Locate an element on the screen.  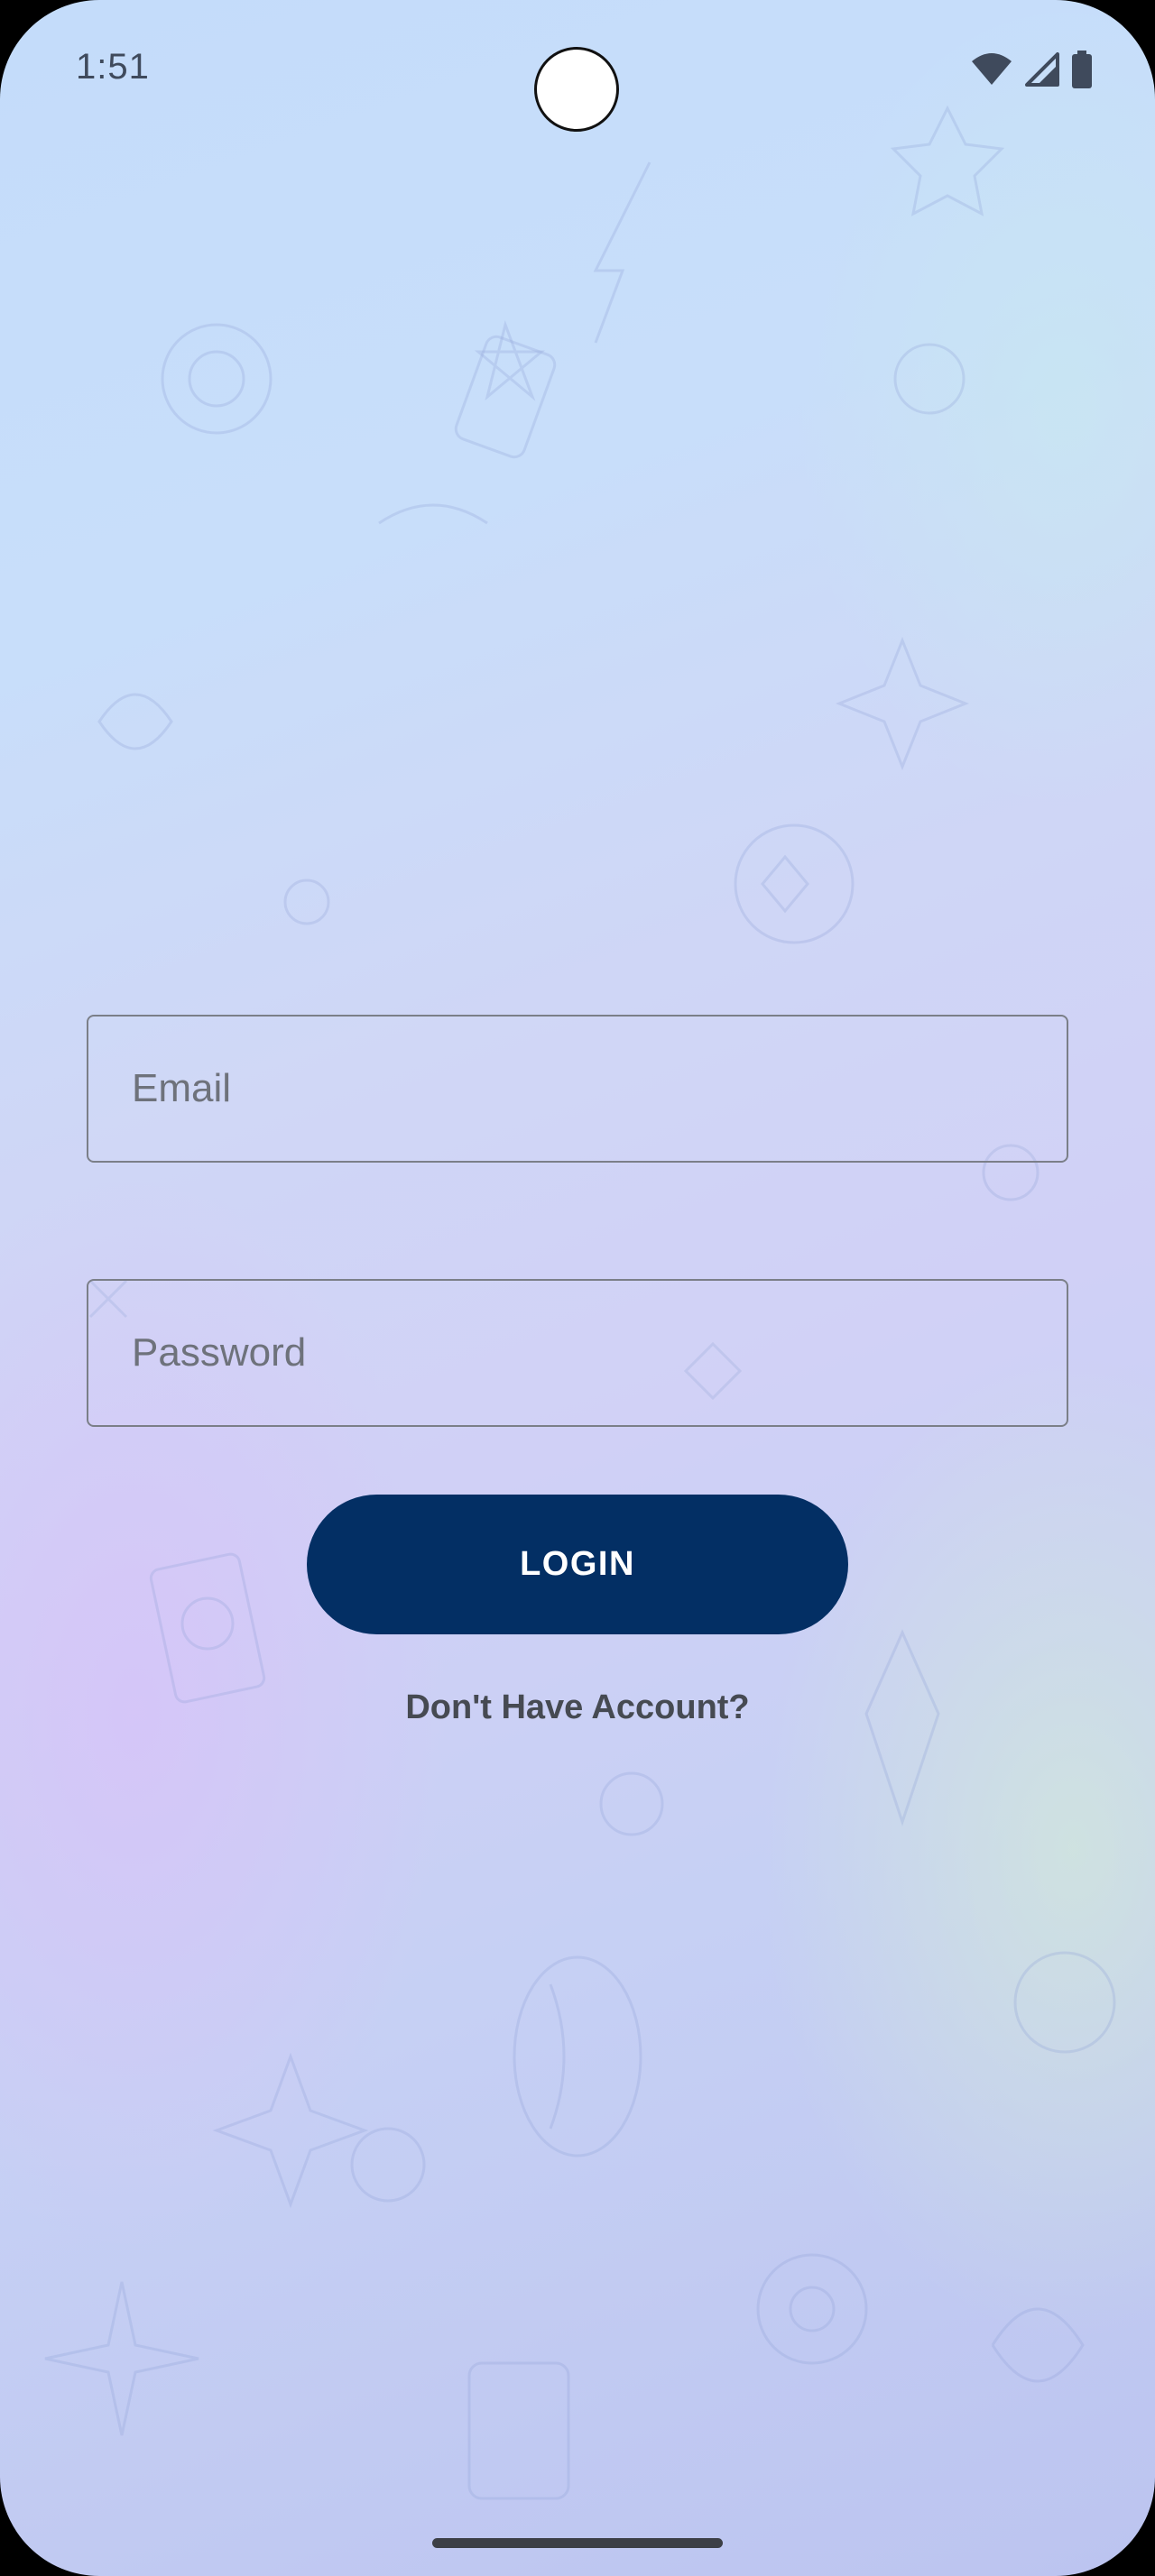
status-time: 1:51 is located at coordinates (113, 67).